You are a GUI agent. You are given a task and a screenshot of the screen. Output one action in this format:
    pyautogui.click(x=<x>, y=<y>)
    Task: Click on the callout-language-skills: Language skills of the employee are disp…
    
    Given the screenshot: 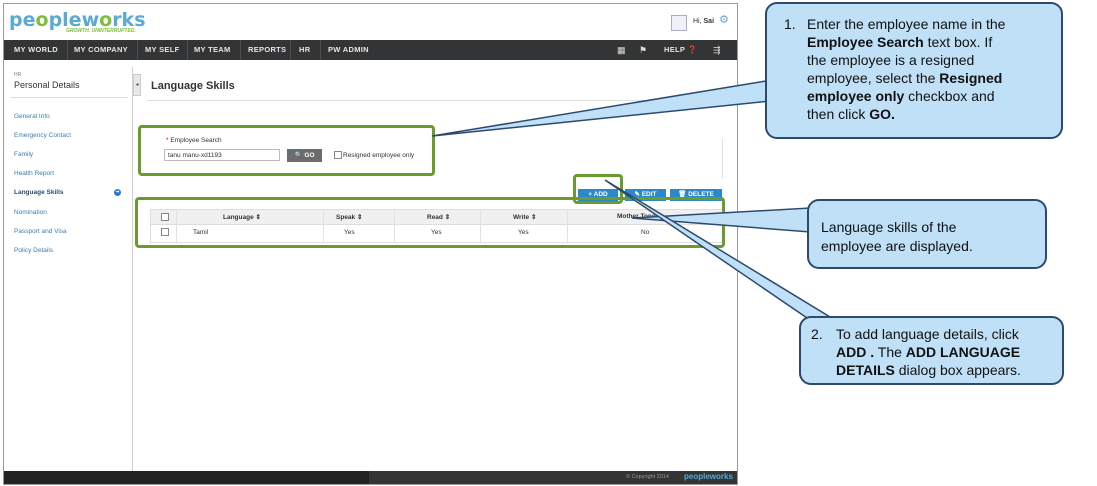 What is the action you would take?
    pyautogui.click(x=927, y=234)
    